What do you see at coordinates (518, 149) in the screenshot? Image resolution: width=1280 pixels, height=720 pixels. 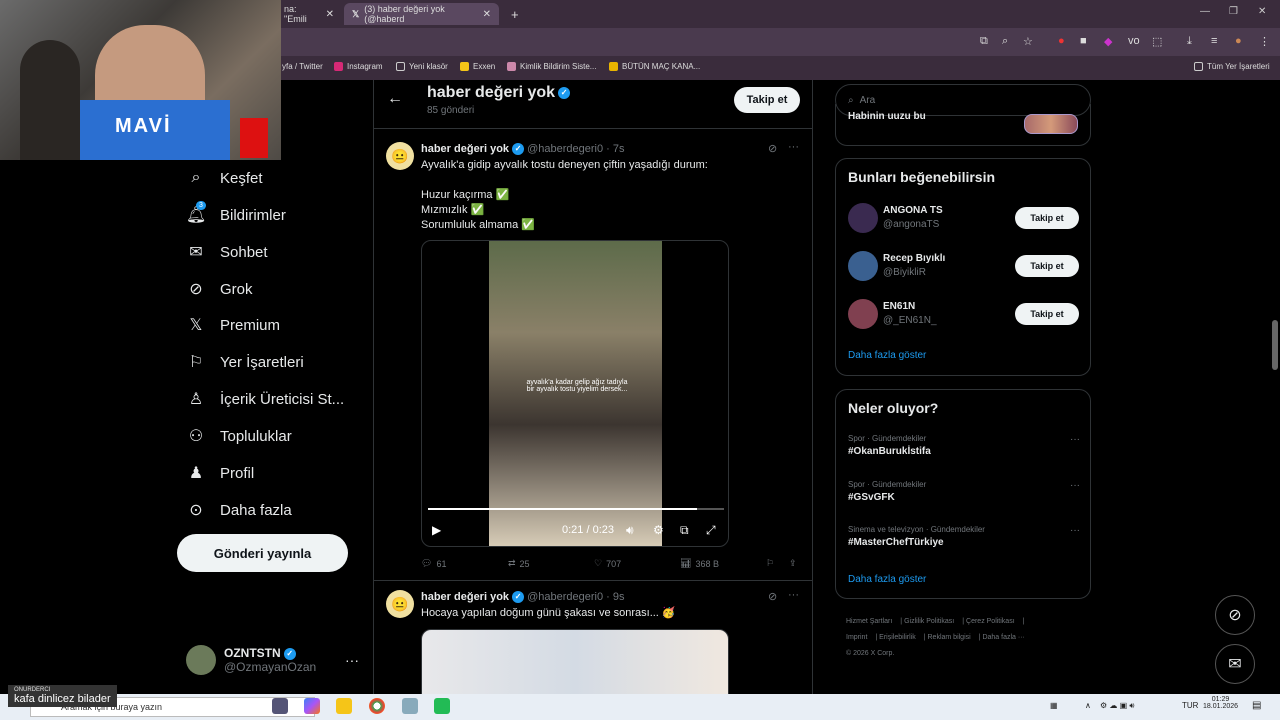 I see `verified-icon: ✓` at bounding box center [518, 149].